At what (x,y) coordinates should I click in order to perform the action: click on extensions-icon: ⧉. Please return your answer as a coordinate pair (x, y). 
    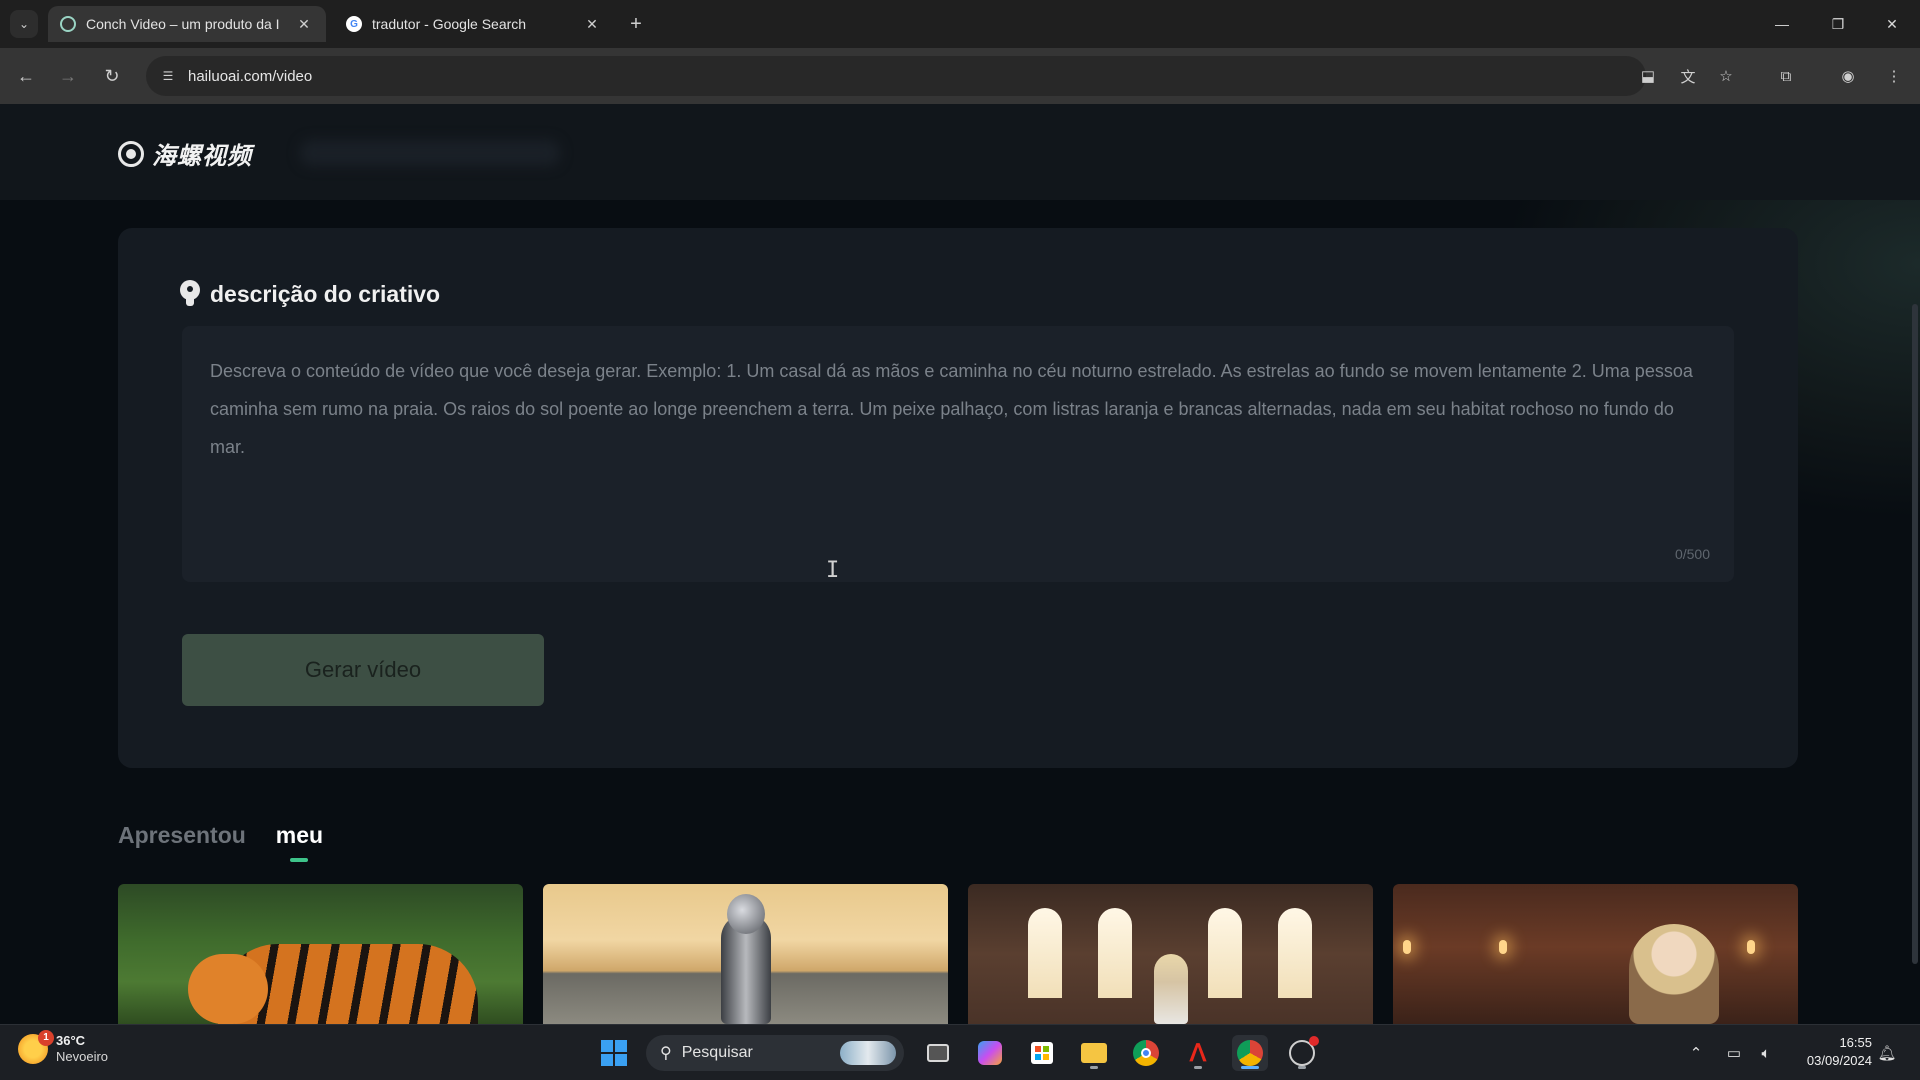
    Looking at the image, I should click on (1786, 76).